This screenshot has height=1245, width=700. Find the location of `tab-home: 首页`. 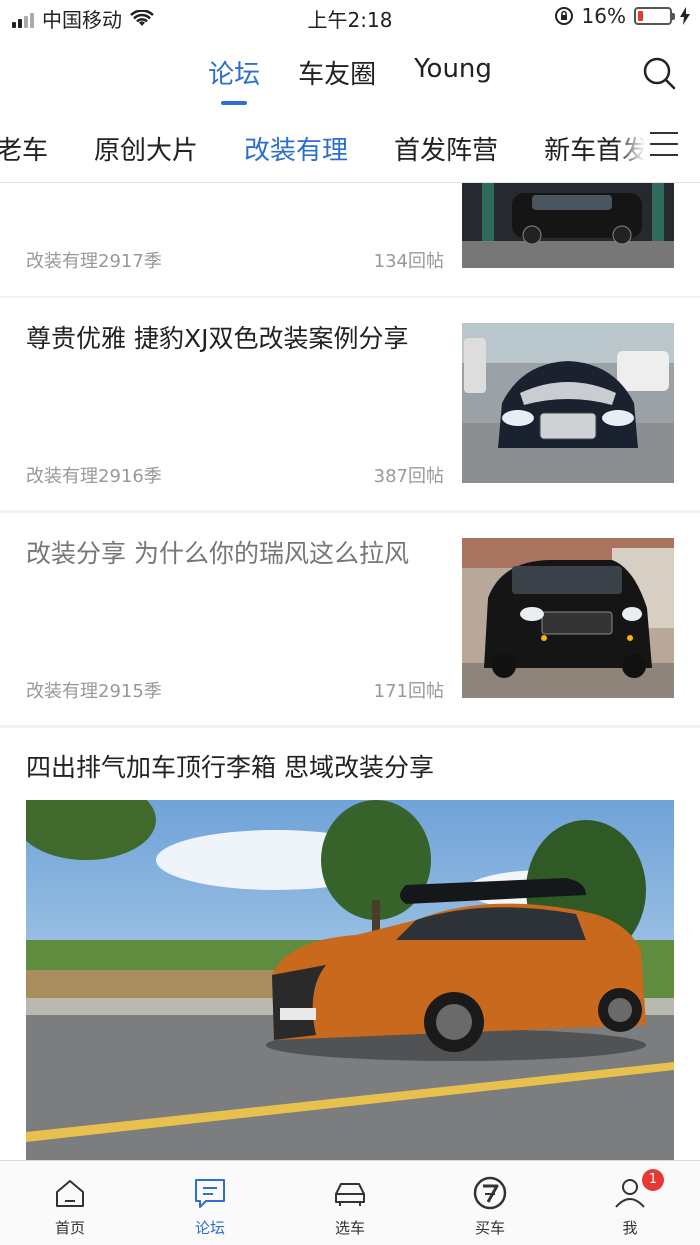

tab-home: 首页 is located at coordinates (70, 1203).